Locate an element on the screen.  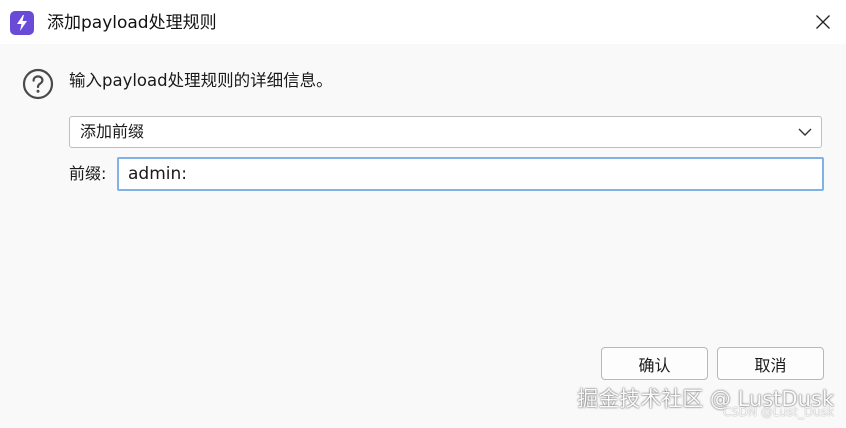
app-lightning-icon is located at coordinates (22, 23).